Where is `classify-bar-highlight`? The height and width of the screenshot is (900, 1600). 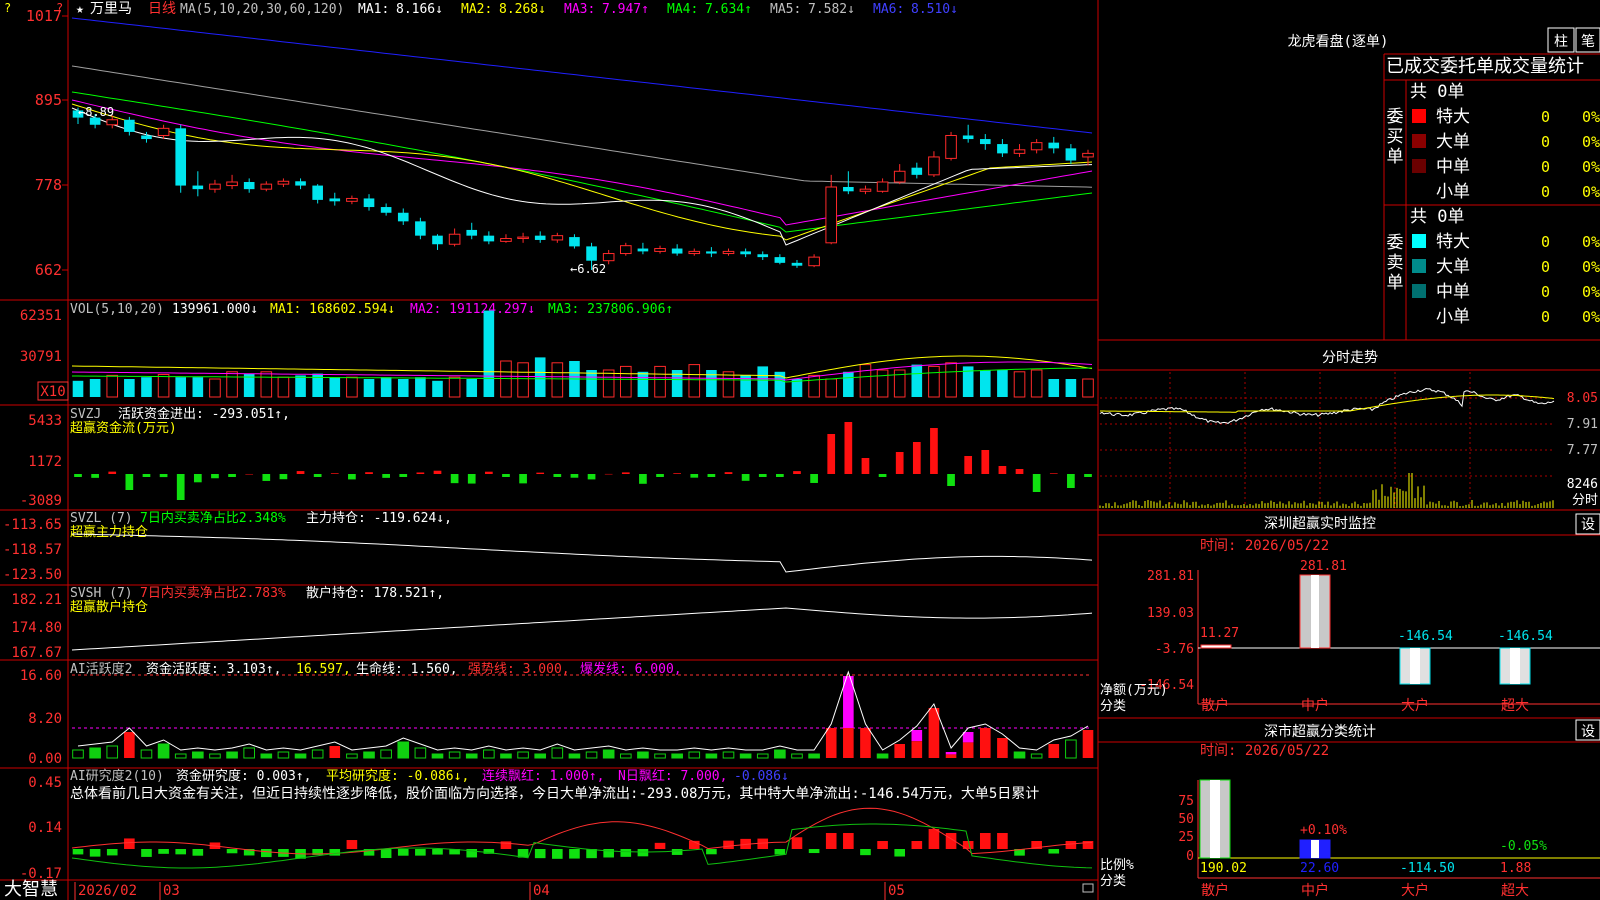
classify-bar-highlight is located at coordinates (1215, 819).